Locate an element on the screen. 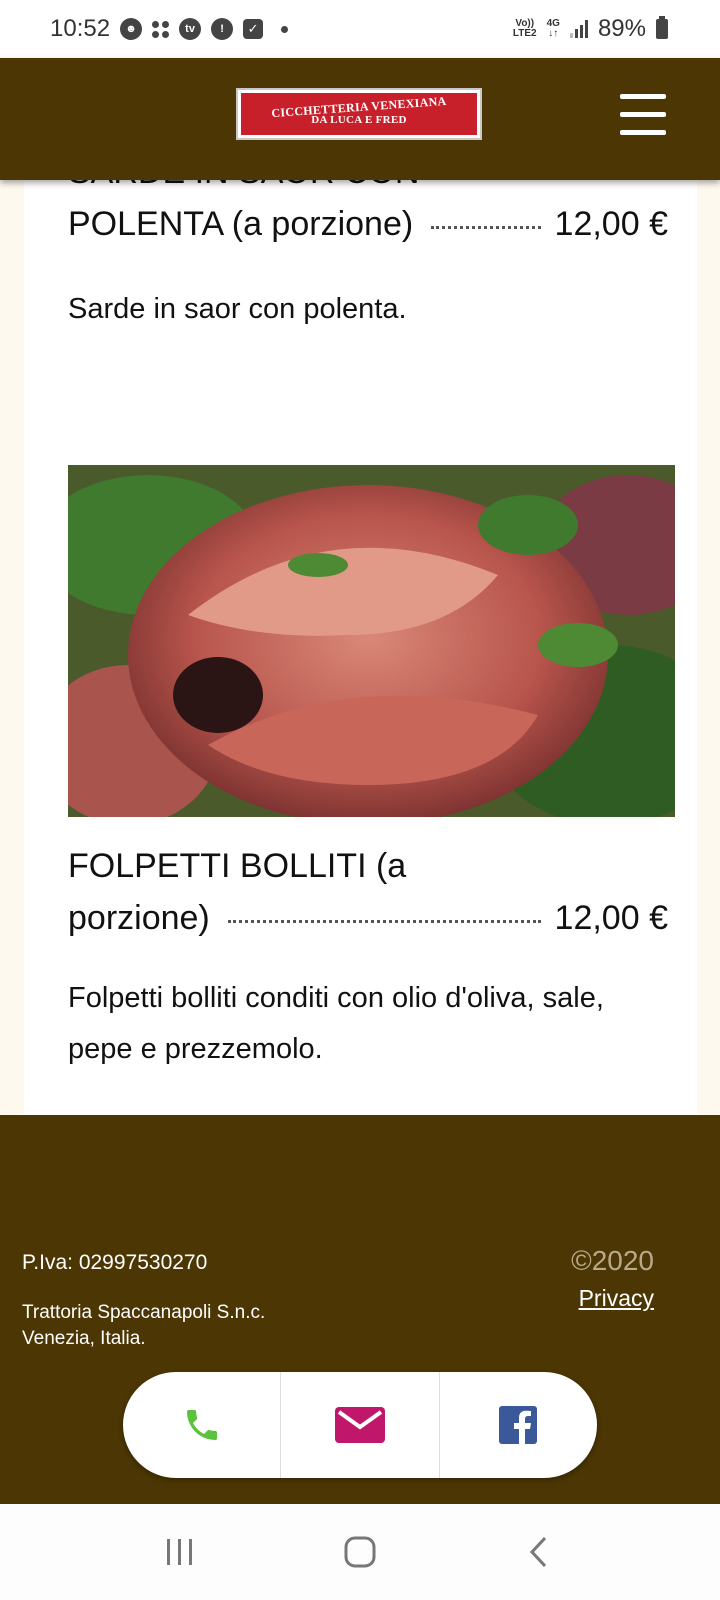 This screenshot has height=1600, width=720. hamburger-menu-icon is located at coordinates (643, 115).